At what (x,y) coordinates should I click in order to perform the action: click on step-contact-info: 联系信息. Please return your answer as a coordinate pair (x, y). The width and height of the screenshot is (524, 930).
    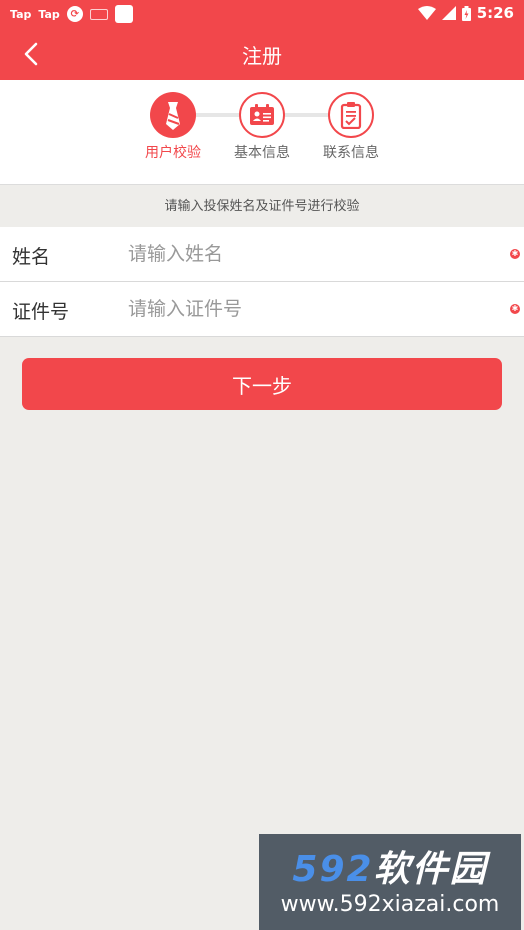
    Looking at the image, I should click on (351, 127).